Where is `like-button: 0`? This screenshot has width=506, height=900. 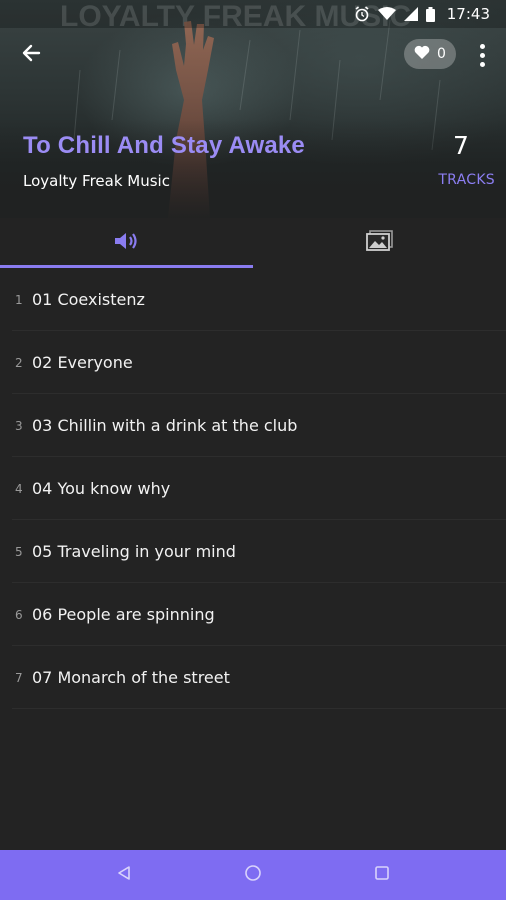
like-button: 0 is located at coordinates (430, 54).